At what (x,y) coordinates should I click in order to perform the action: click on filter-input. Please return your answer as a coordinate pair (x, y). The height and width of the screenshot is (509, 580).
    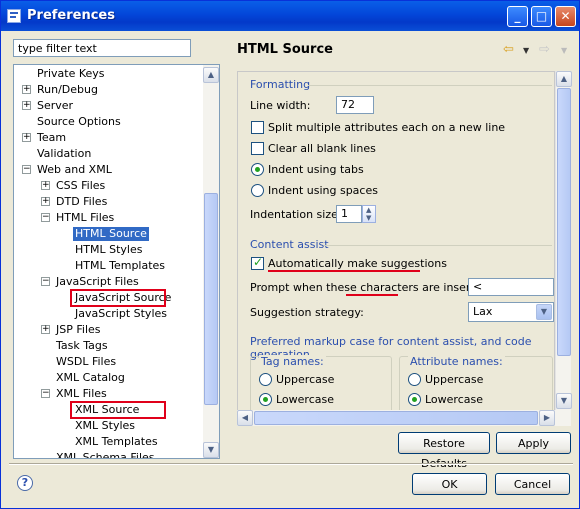
    Looking at the image, I should click on (102, 48).